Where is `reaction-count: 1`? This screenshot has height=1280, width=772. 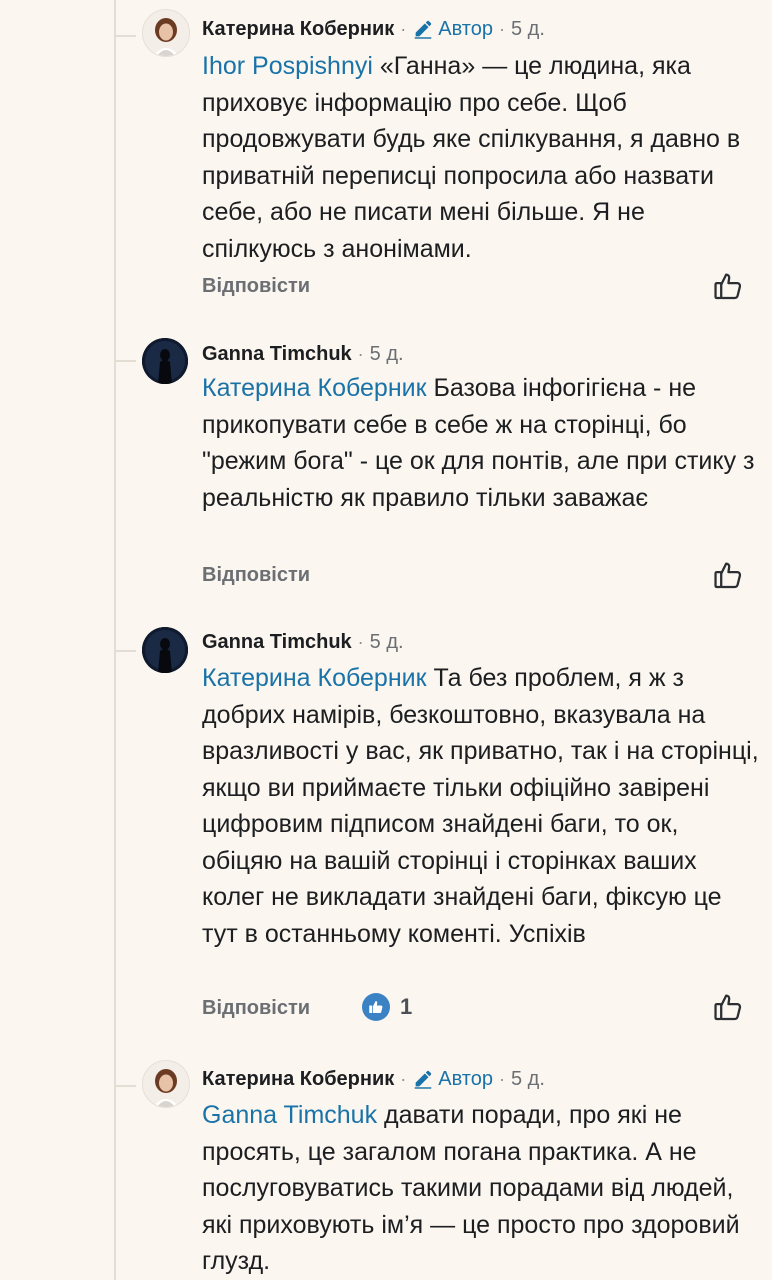
reaction-count: 1 is located at coordinates (406, 1006).